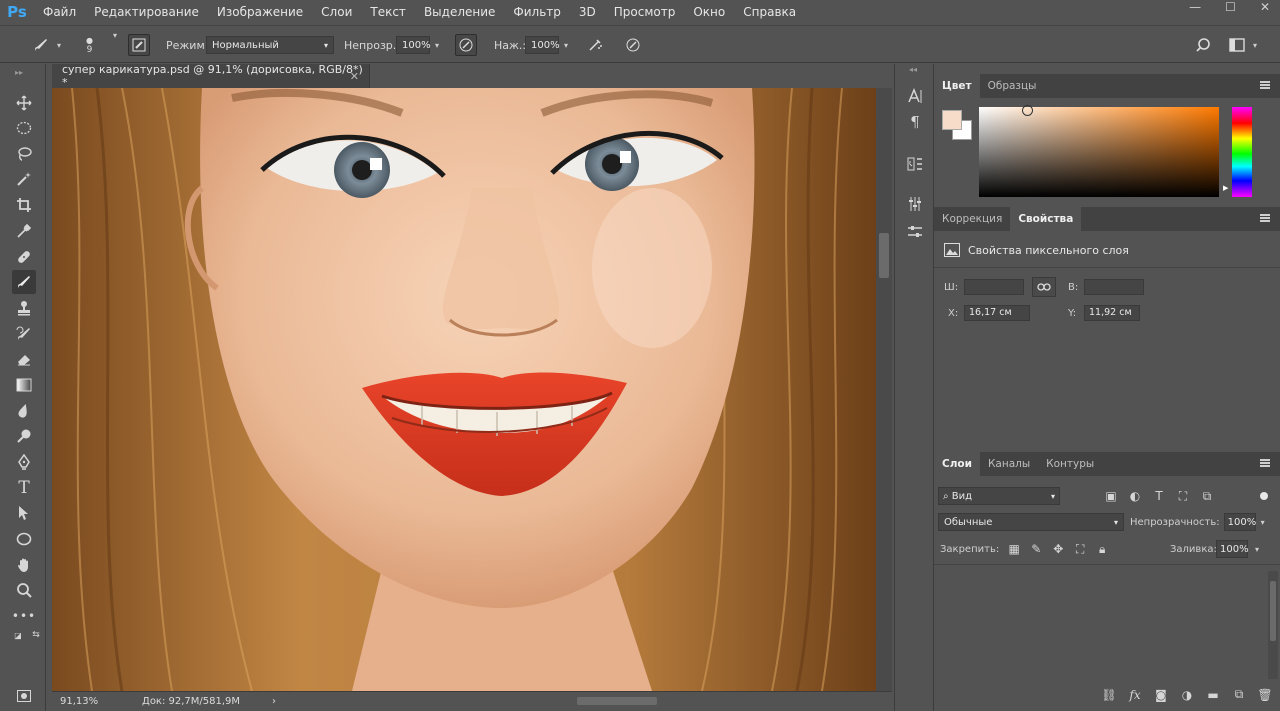 This screenshot has height=711, width=1280. What do you see at coordinates (1046, 219) in the screenshot?
I see `tab-properties: Свойства` at bounding box center [1046, 219].